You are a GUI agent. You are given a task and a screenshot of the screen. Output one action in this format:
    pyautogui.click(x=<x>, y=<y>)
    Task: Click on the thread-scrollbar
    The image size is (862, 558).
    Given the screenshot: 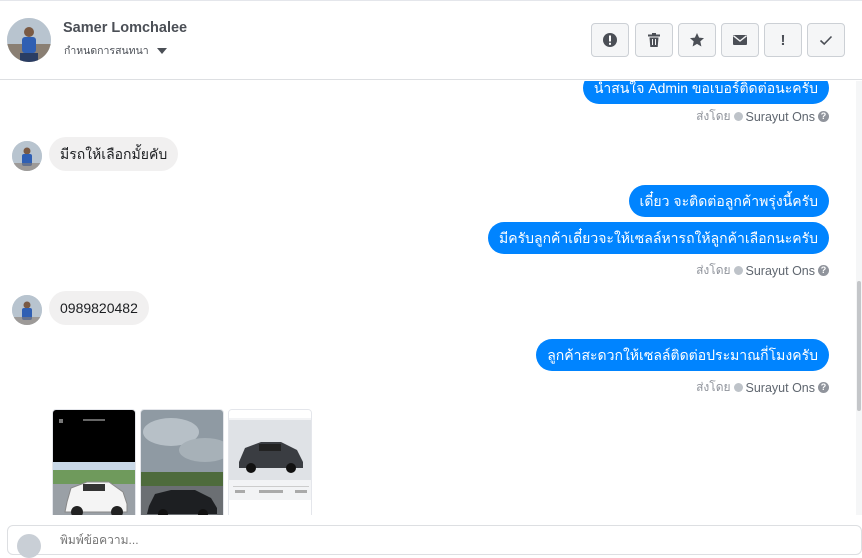 What is the action you would take?
    pyautogui.click(x=859, y=298)
    